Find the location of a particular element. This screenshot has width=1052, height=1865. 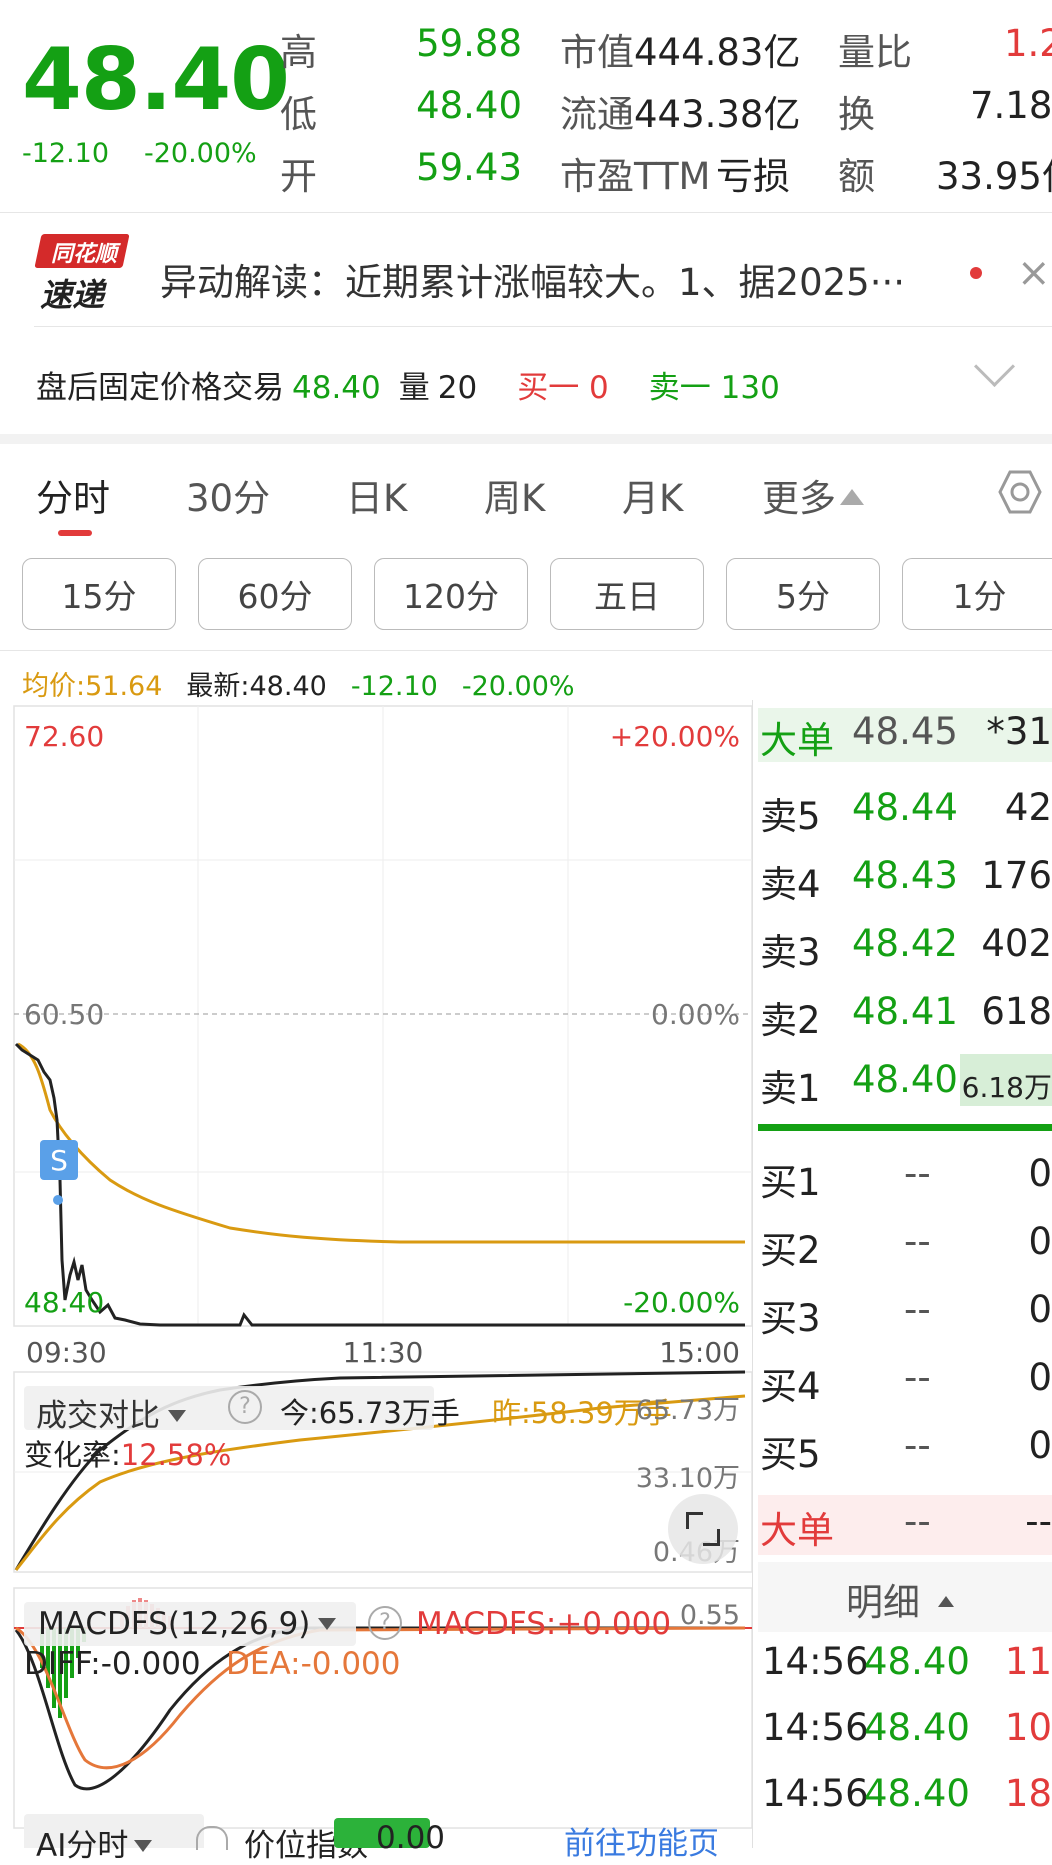

mktcap-value: 444.83亿 is located at coordinates (717, 52).